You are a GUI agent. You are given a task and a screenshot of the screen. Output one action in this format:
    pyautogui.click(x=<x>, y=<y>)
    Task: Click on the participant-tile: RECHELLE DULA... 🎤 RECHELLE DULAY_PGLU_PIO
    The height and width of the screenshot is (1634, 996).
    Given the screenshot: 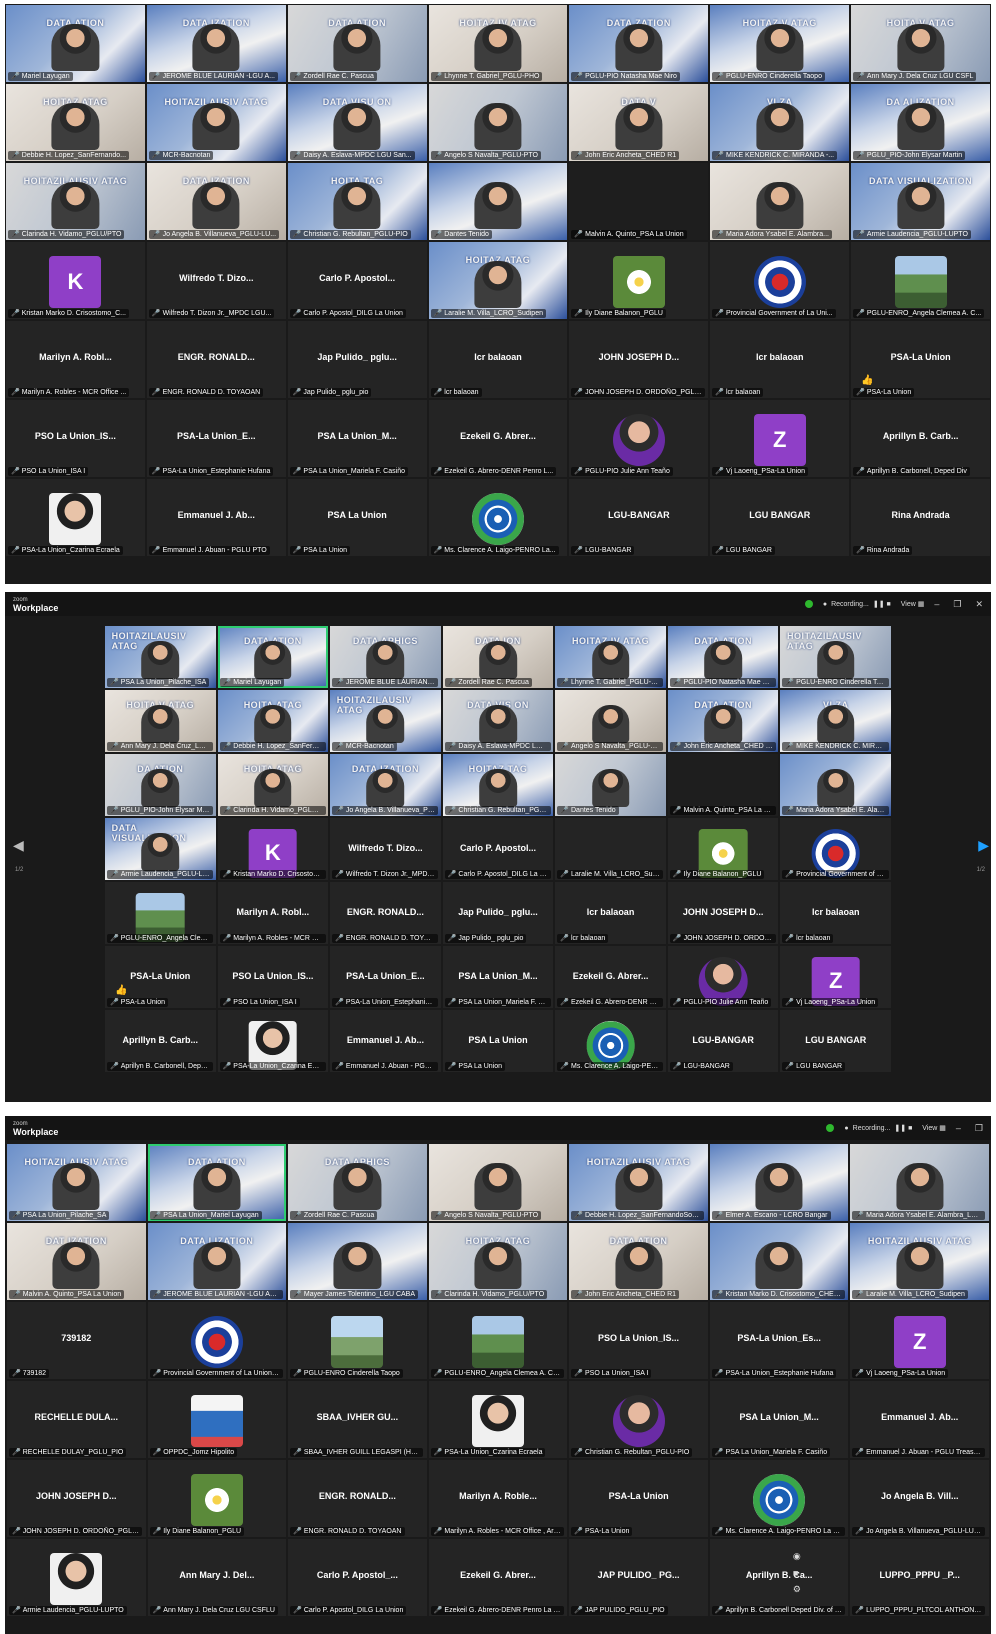 What is the action you would take?
    pyautogui.click(x=76, y=1419)
    